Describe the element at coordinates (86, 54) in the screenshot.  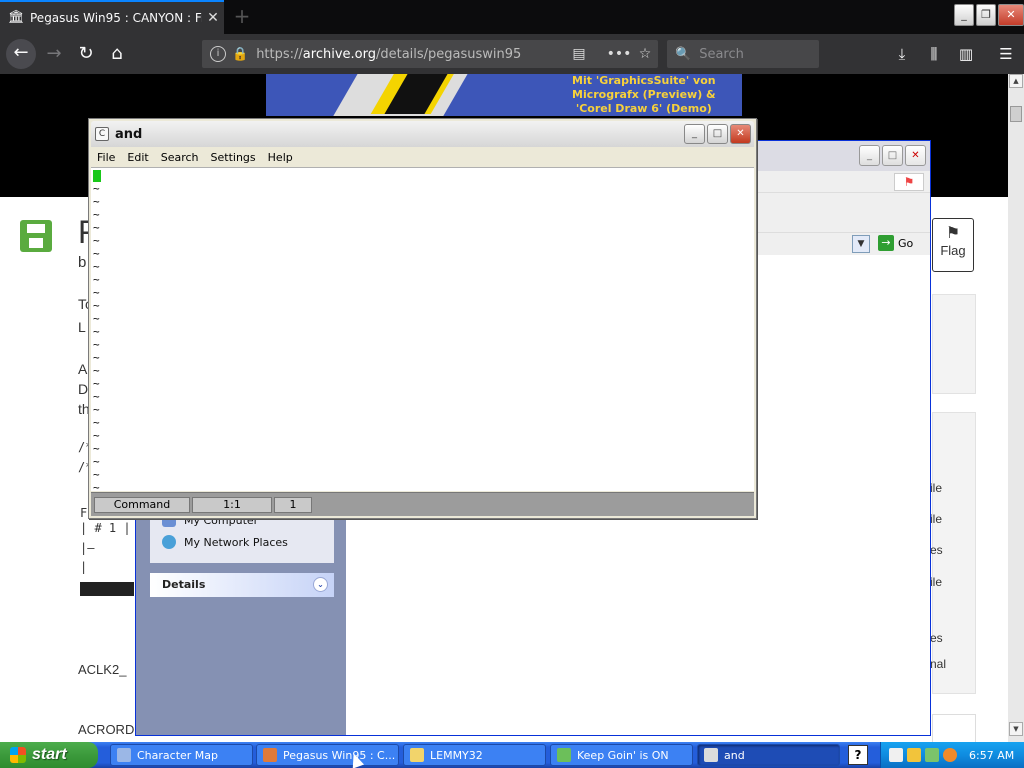
I see `reload-button: ↻` at that location.